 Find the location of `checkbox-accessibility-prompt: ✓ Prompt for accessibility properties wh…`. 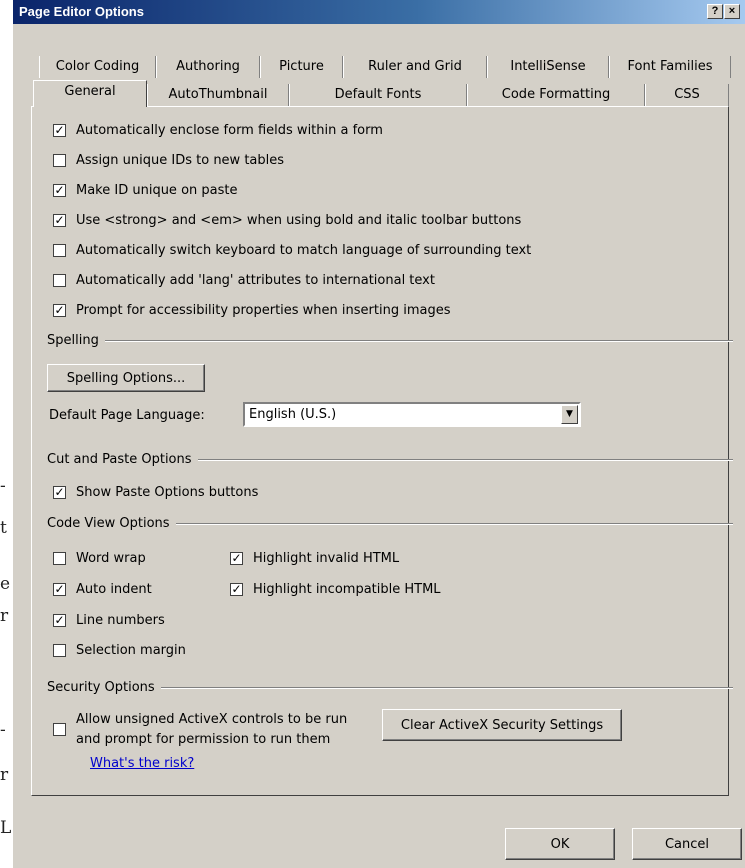

checkbox-accessibility-prompt: ✓ Prompt for accessibility properties wh… is located at coordinates (251, 310).